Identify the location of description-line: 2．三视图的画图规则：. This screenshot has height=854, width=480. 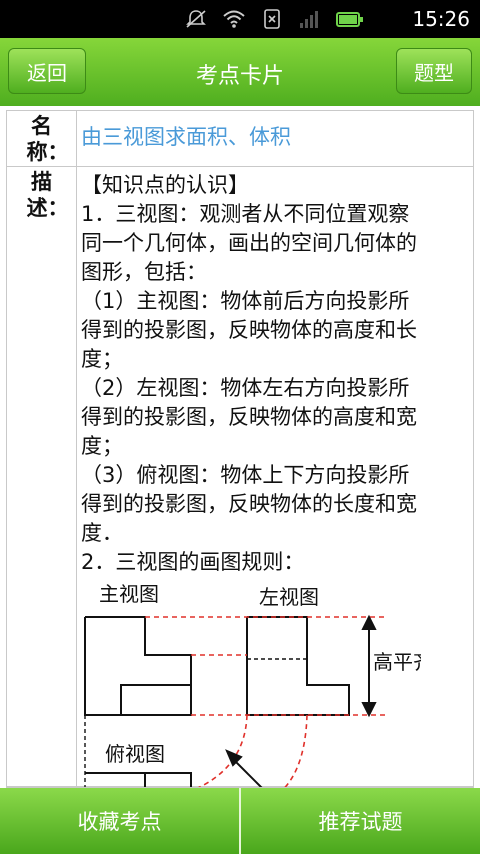
(193, 562).